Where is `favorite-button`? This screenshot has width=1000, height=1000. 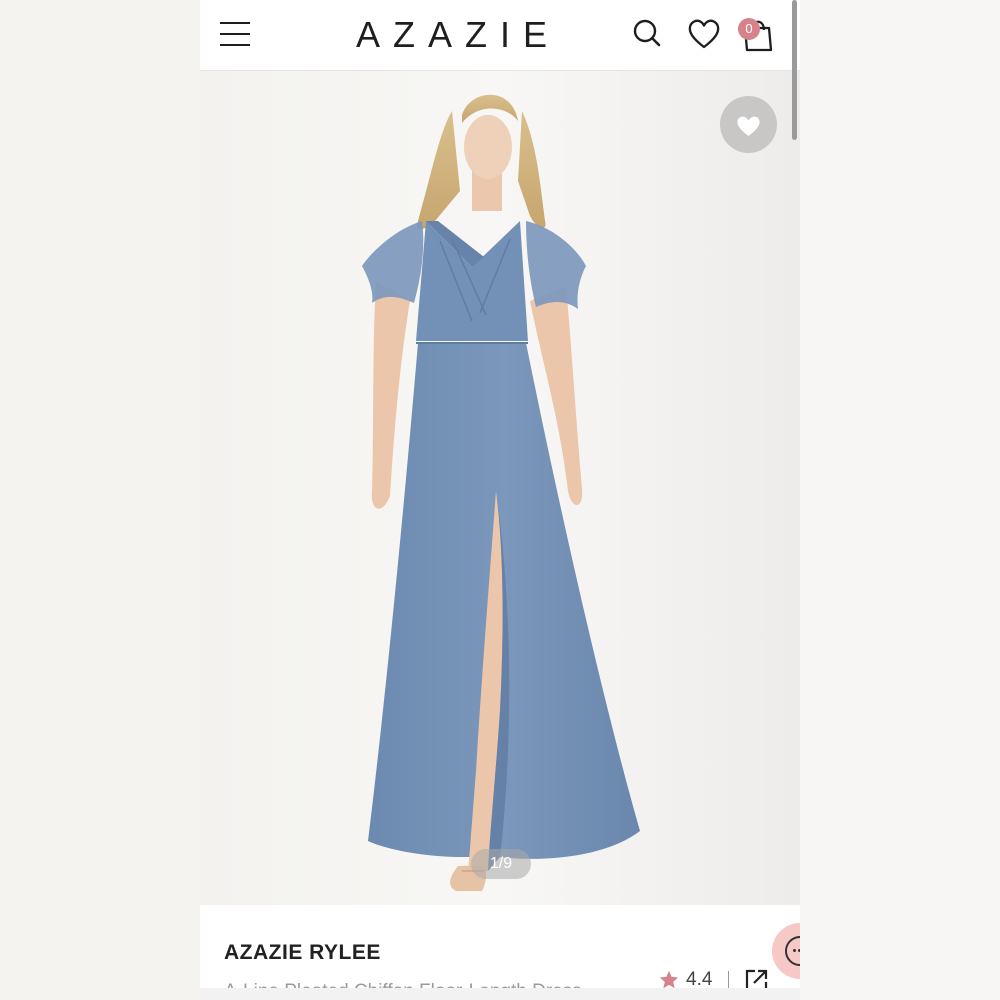 favorite-button is located at coordinates (748, 124).